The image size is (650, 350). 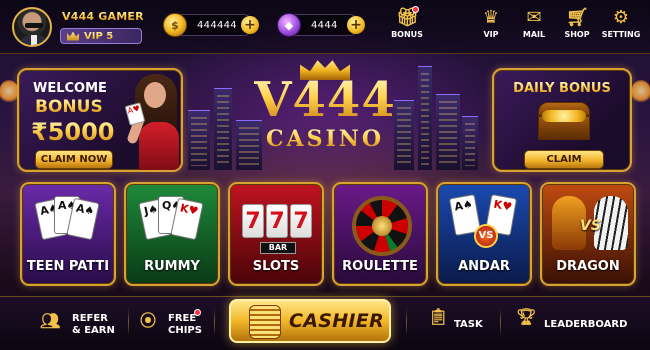 What do you see at coordinates (577, 17) in the screenshot?
I see `cart-icon: 🛒︎` at bounding box center [577, 17].